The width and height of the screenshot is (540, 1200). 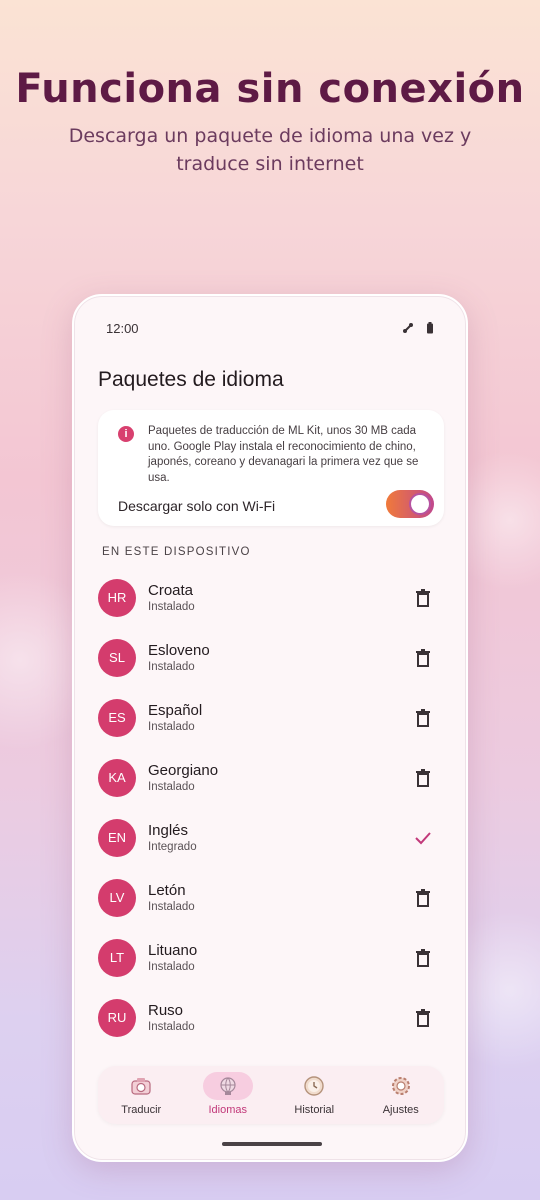 I want to click on gear-icon, so click(x=400, y=1086).